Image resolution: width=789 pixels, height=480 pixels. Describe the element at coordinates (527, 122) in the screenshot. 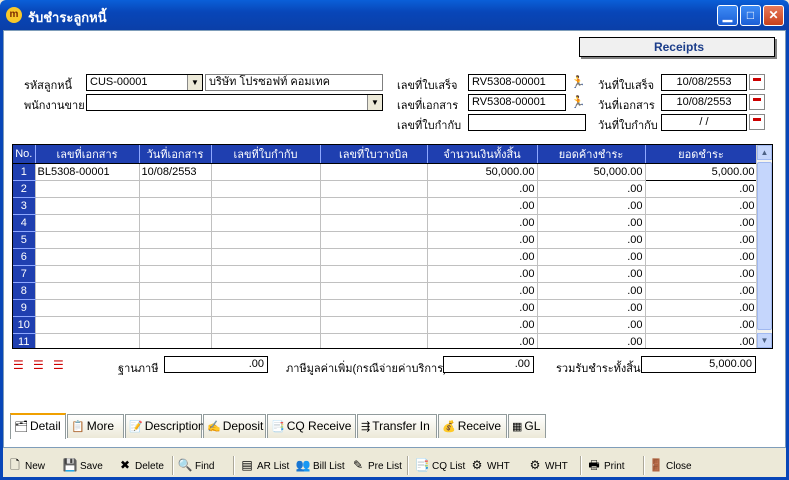

I see `tax-invoice-no-field` at that location.